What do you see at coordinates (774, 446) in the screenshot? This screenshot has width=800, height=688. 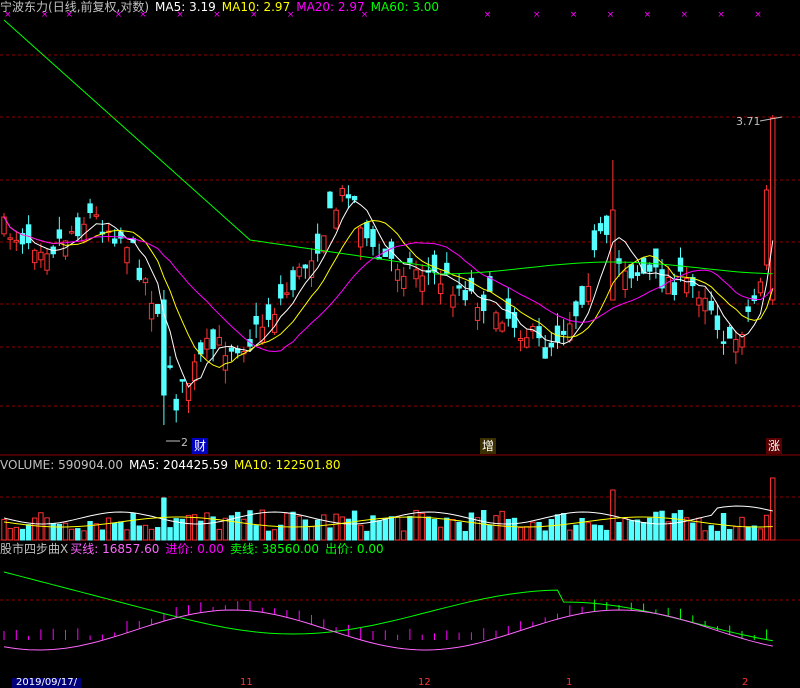 I see `marker-zhang: 涨` at bounding box center [774, 446].